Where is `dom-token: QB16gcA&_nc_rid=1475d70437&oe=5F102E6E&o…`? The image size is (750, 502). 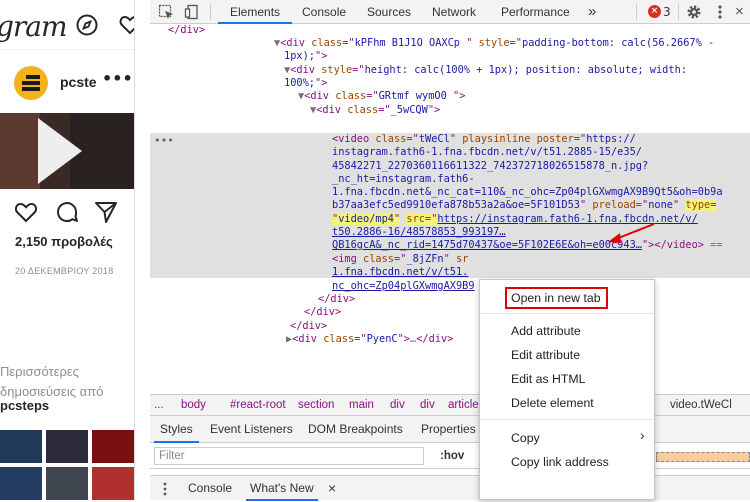 dom-token: QB16gcA&_nc_rid=1475d70437&oe=5F102E6E&o… is located at coordinates (487, 245).